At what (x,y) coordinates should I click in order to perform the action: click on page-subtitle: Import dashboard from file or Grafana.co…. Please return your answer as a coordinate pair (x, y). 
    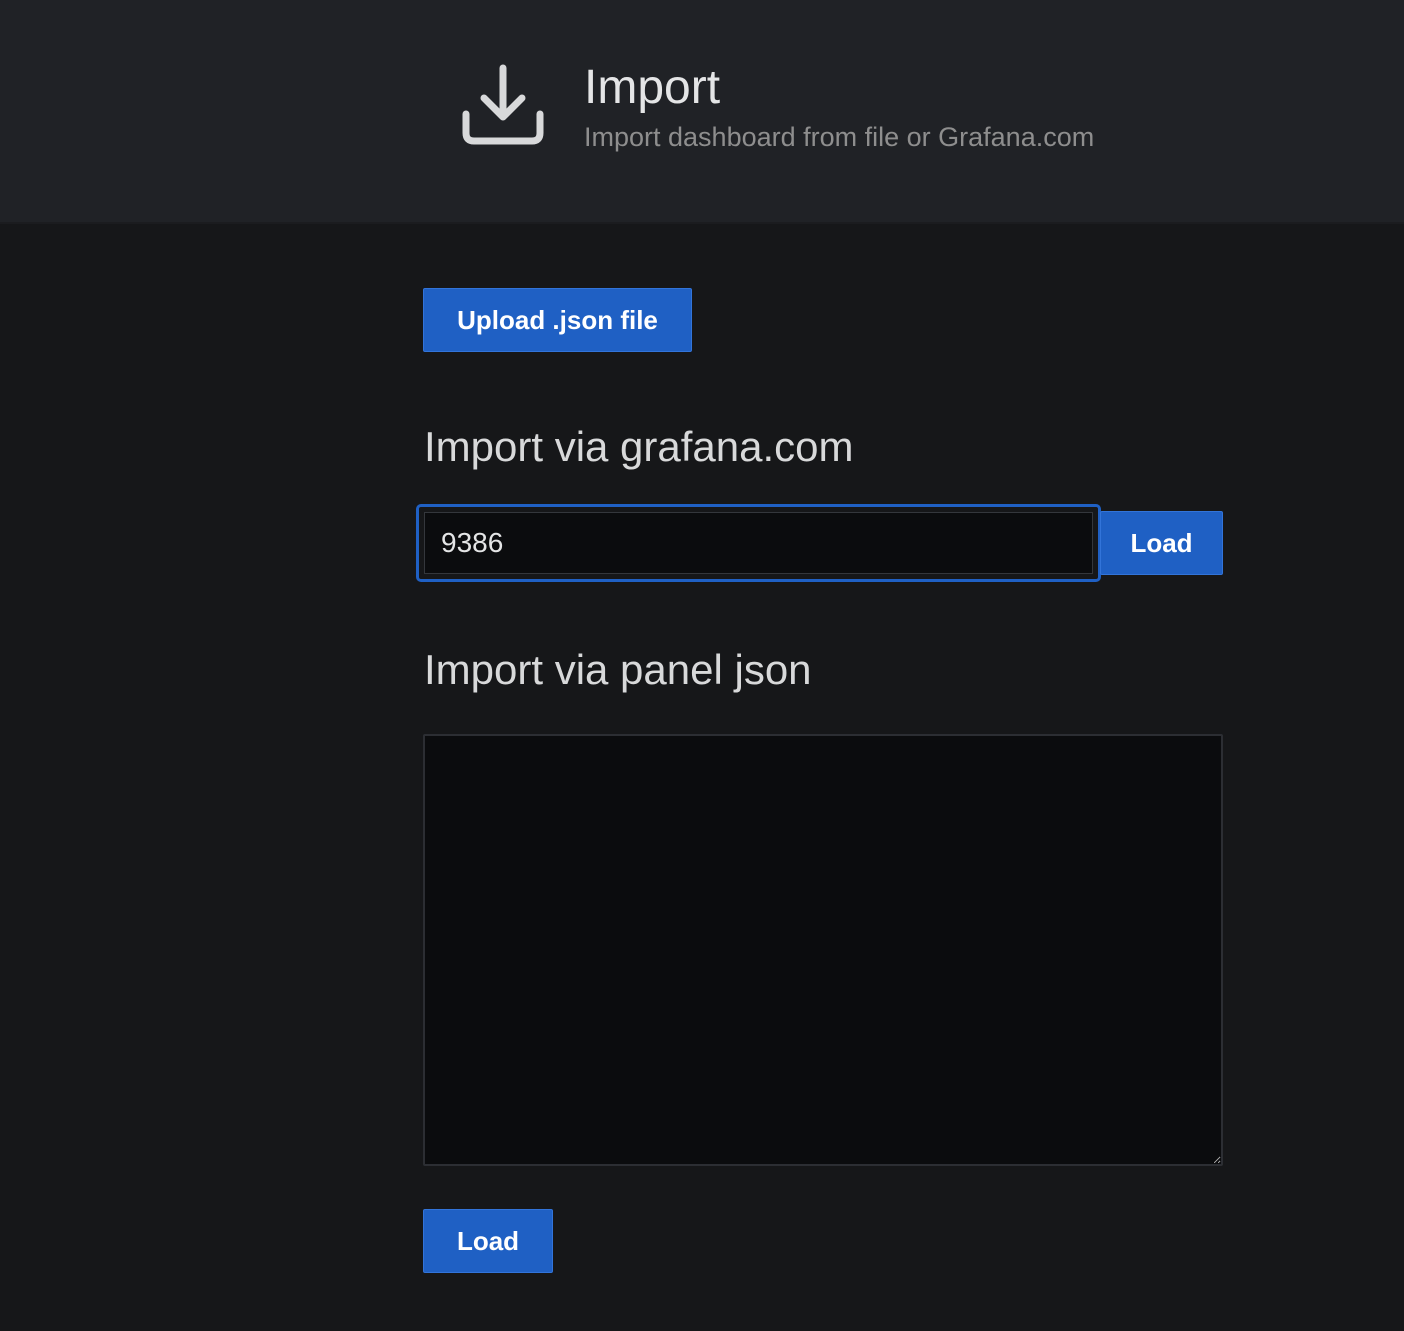
    Looking at the image, I should click on (839, 137).